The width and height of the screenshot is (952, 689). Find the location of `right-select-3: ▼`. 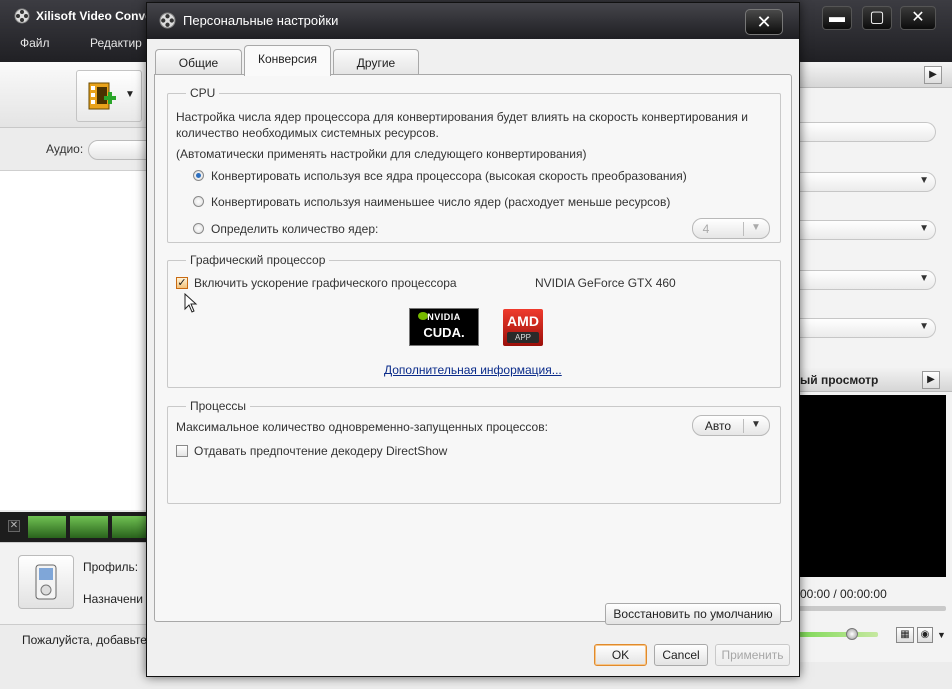

right-select-3: ▼ is located at coordinates (867, 280).